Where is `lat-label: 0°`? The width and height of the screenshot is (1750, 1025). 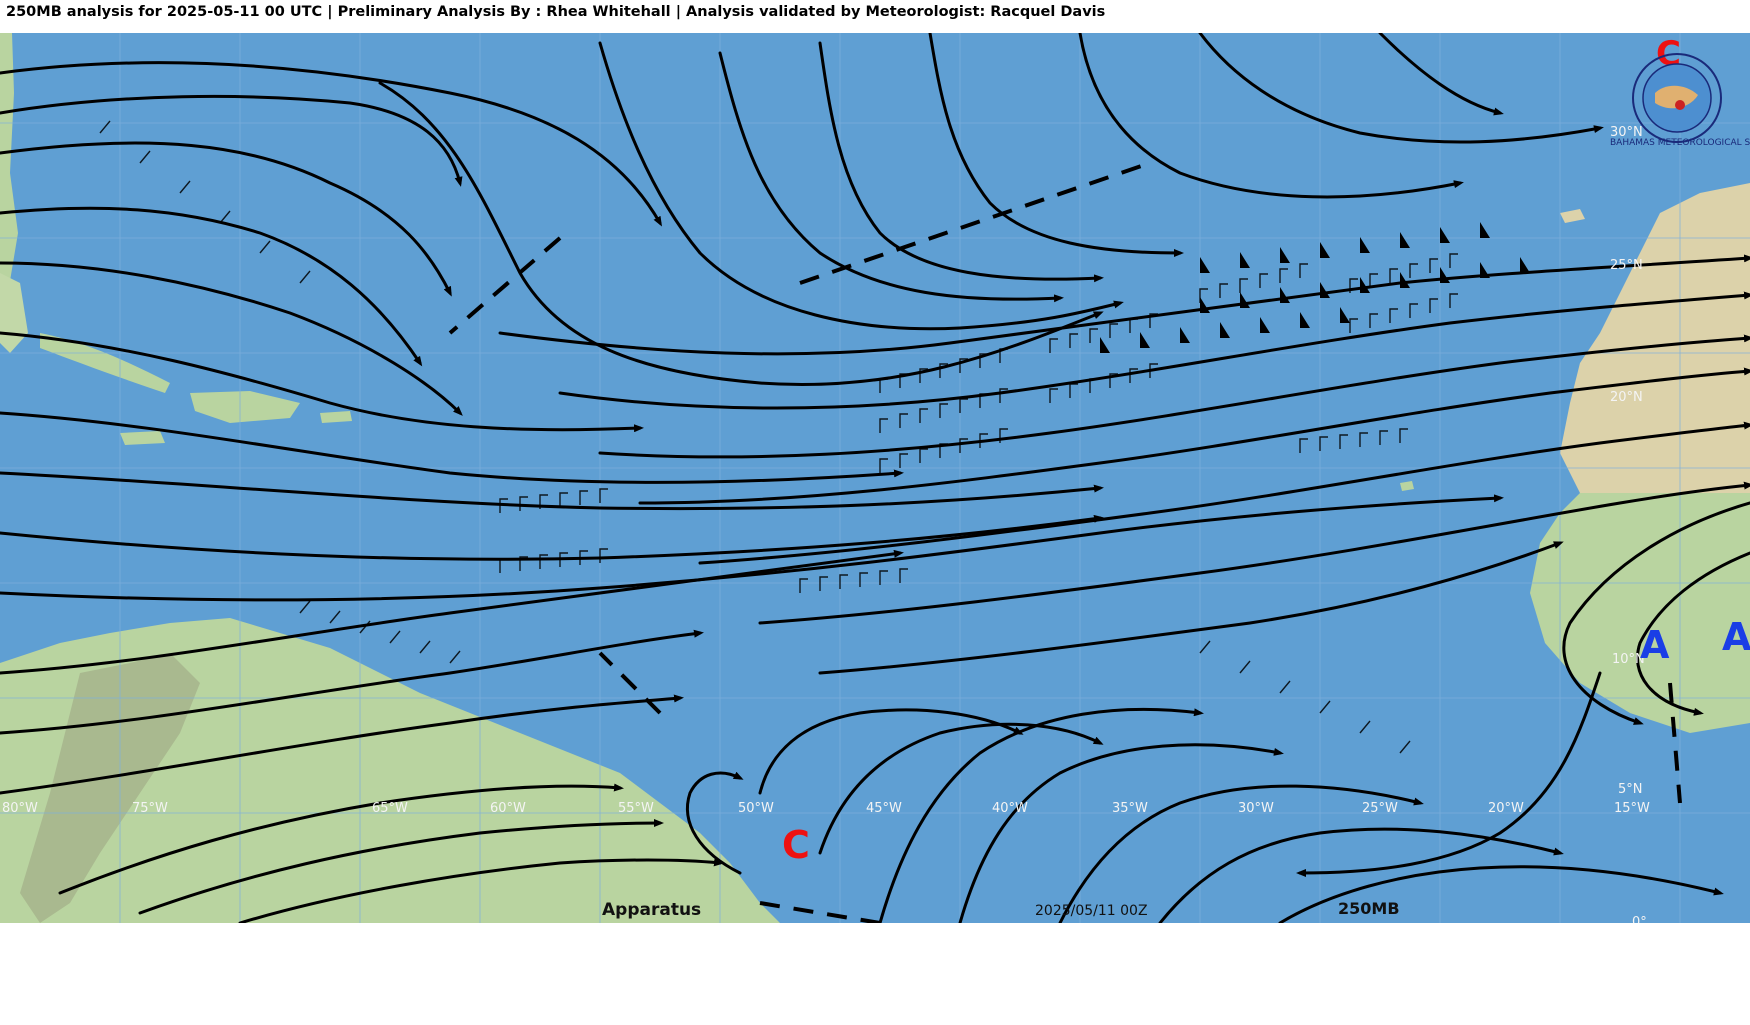 lat-label: 0° is located at coordinates (1639, 919).